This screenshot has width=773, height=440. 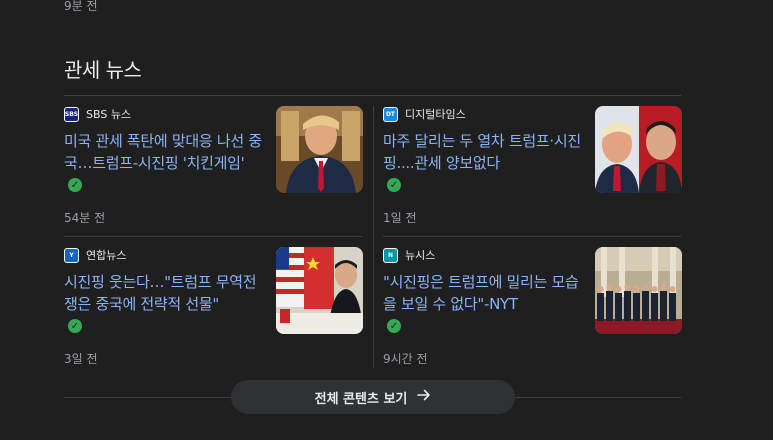 What do you see at coordinates (435, 114) in the screenshot?
I see `source-name: 디지털타임스` at bounding box center [435, 114].